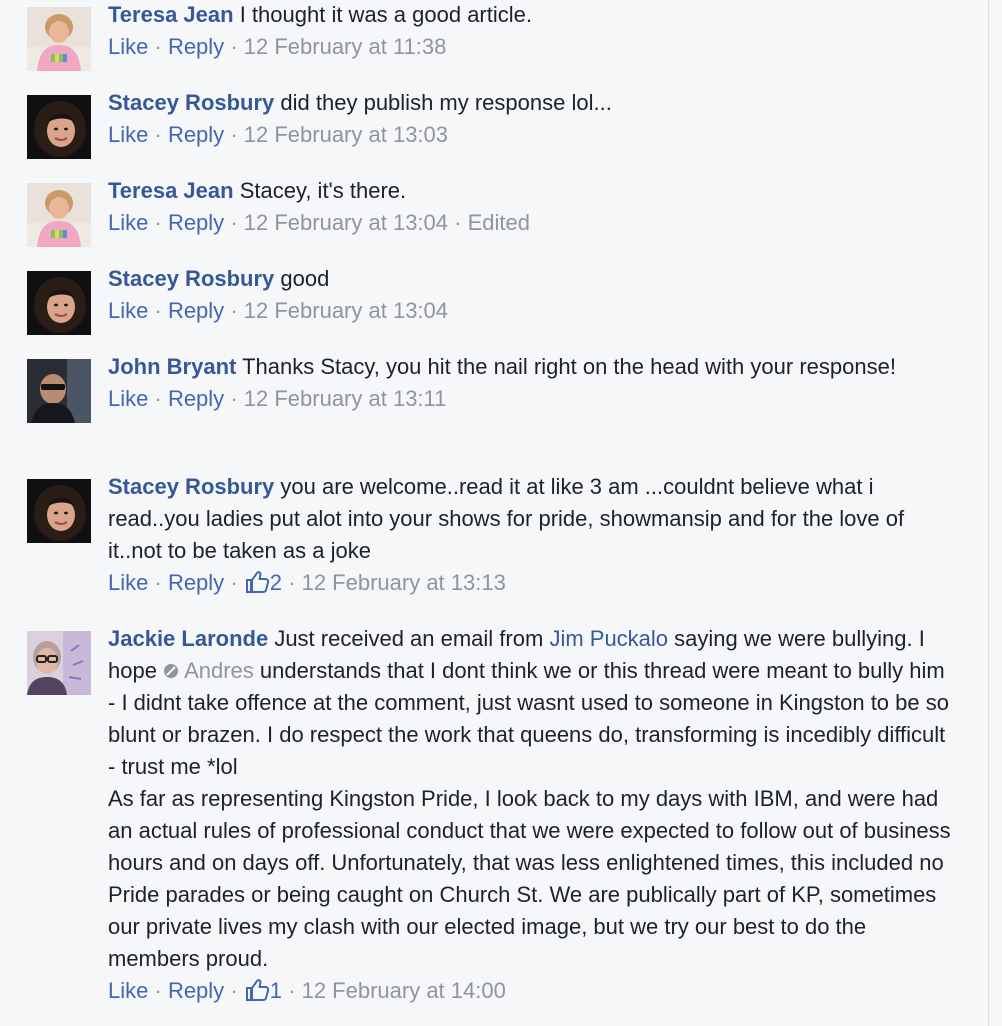 The height and width of the screenshot is (1026, 1002). Describe the element at coordinates (532, 191) in the screenshot. I see `comment-text-block: Teresa Jean Stacey, it's there.` at that location.